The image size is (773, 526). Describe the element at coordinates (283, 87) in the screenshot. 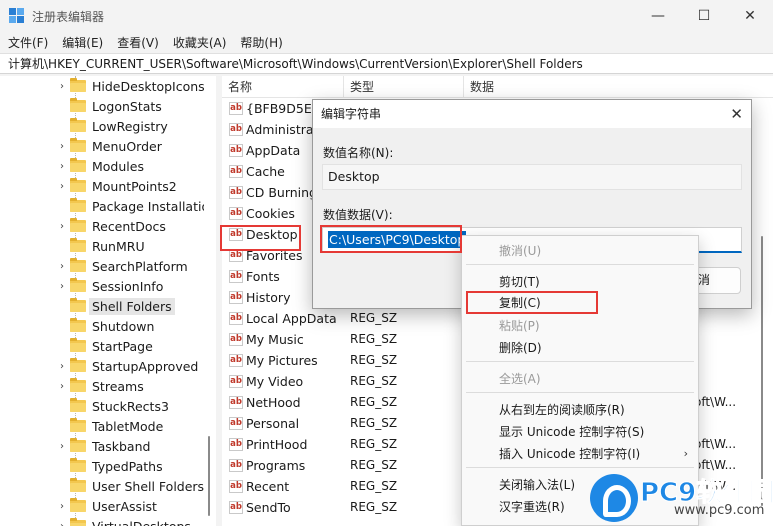

I see `column-name: 名称` at that location.